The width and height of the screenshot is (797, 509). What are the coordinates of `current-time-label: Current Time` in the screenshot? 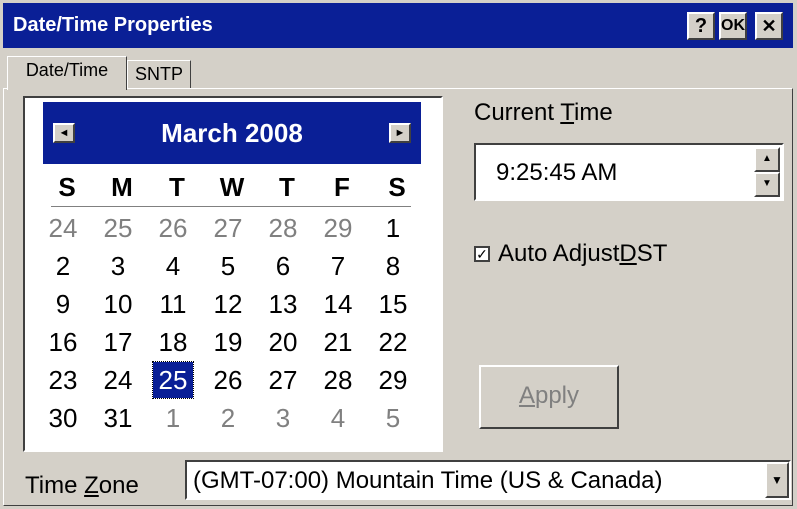 It's located at (543, 113).